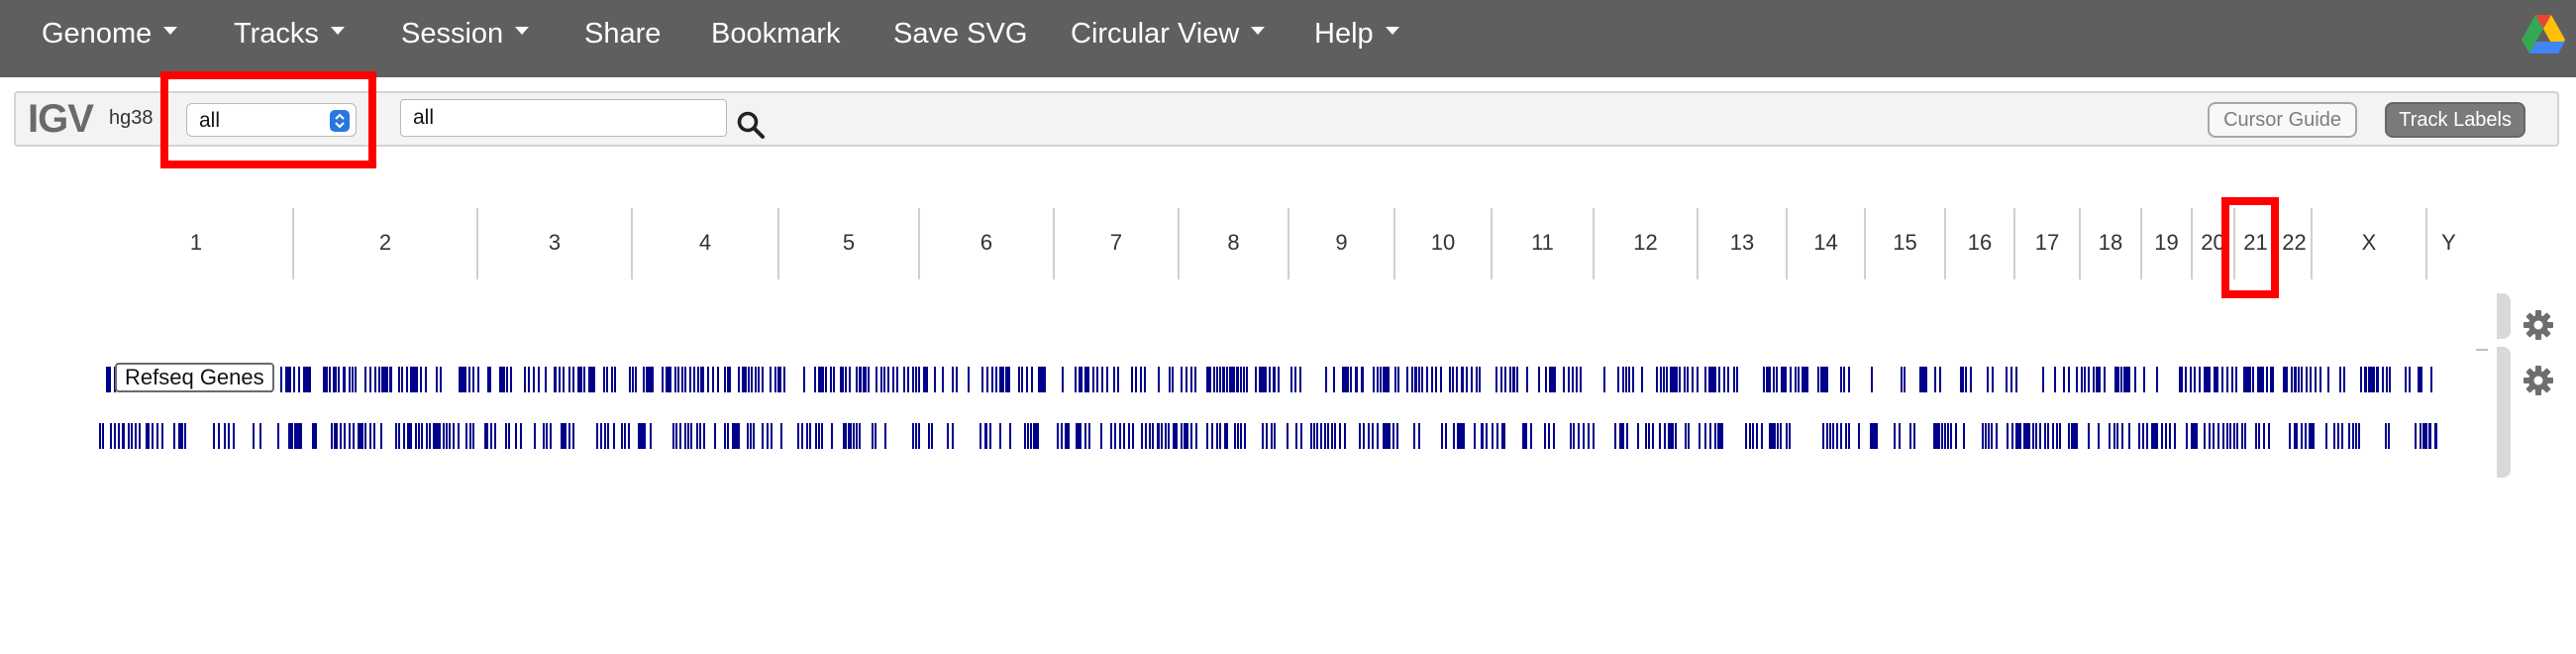  What do you see at coordinates (1233, 242) in the screenshot?
I see `chromosome-8: 8` at bounding box center [1233, 242].